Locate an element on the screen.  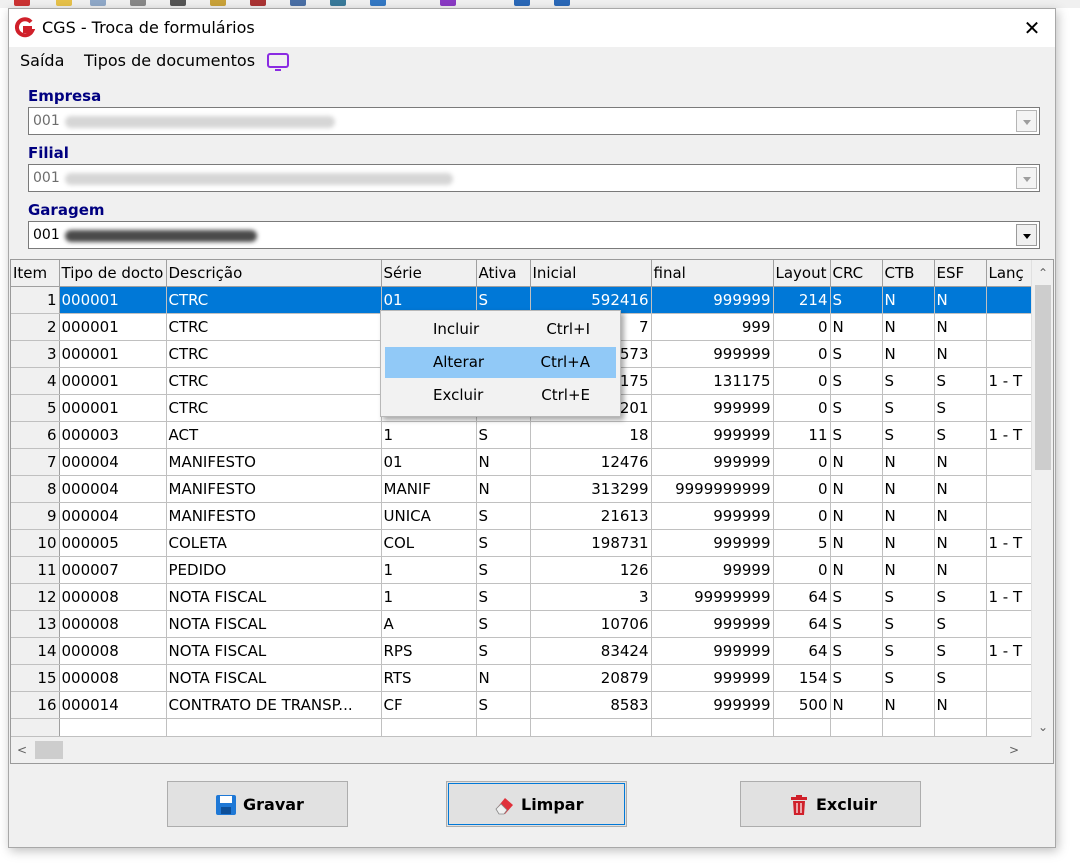
horizontal-scroll-thumb is located at coordinates (49, 750).